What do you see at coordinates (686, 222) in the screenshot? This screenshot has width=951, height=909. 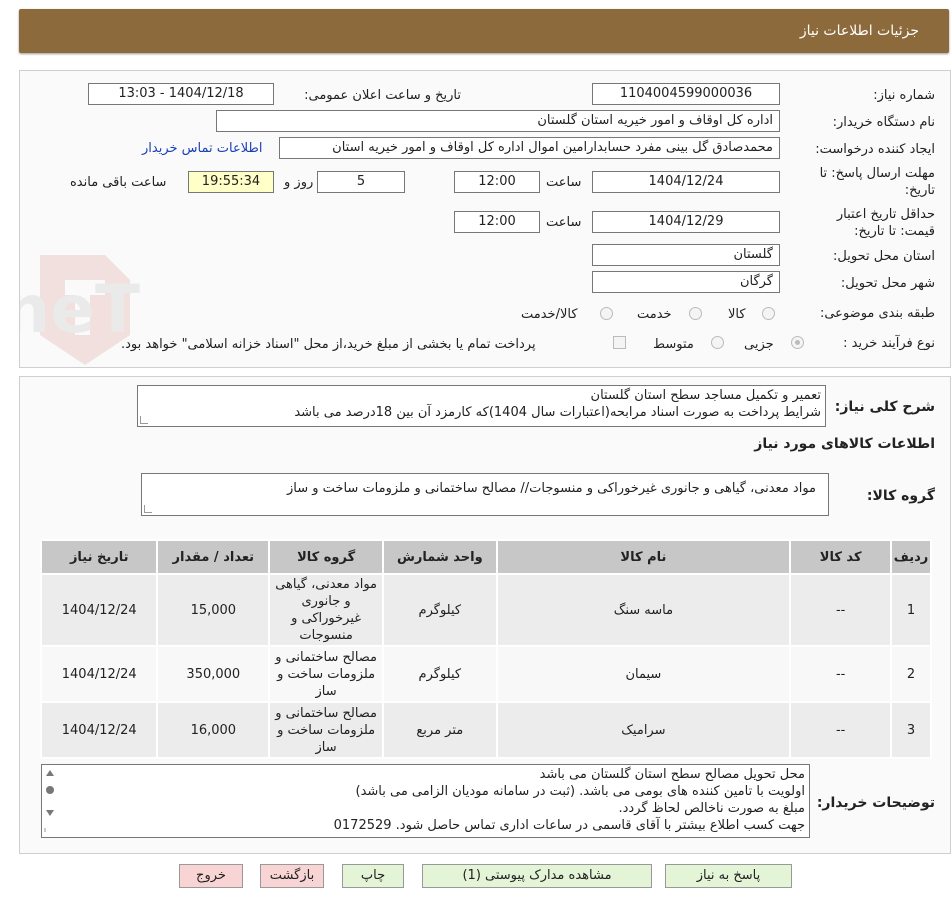 I see `validity-date-field: 1404/12/29` at bounding box center [686, 222].